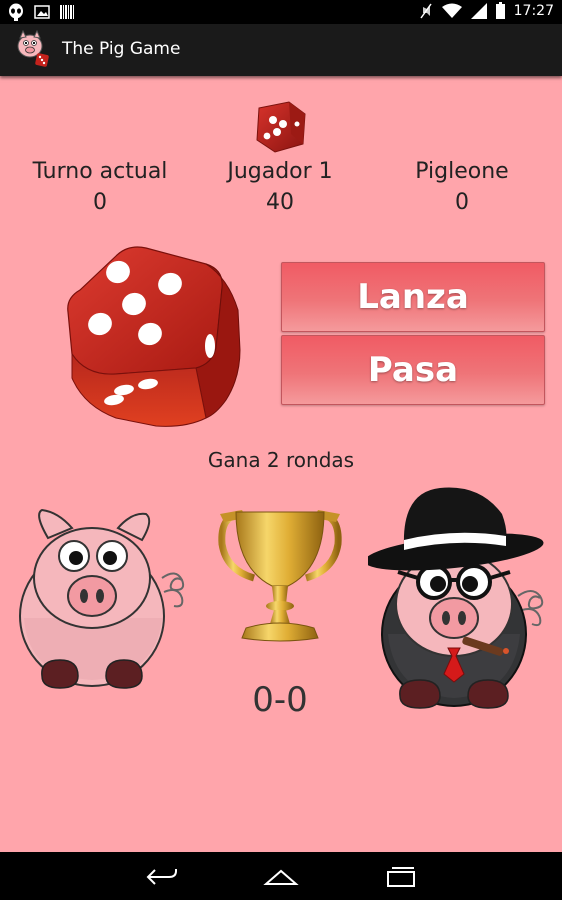 The height and width of the screenshot is (900, 562). I want to click on nav-recents-button, so click(401, 877).